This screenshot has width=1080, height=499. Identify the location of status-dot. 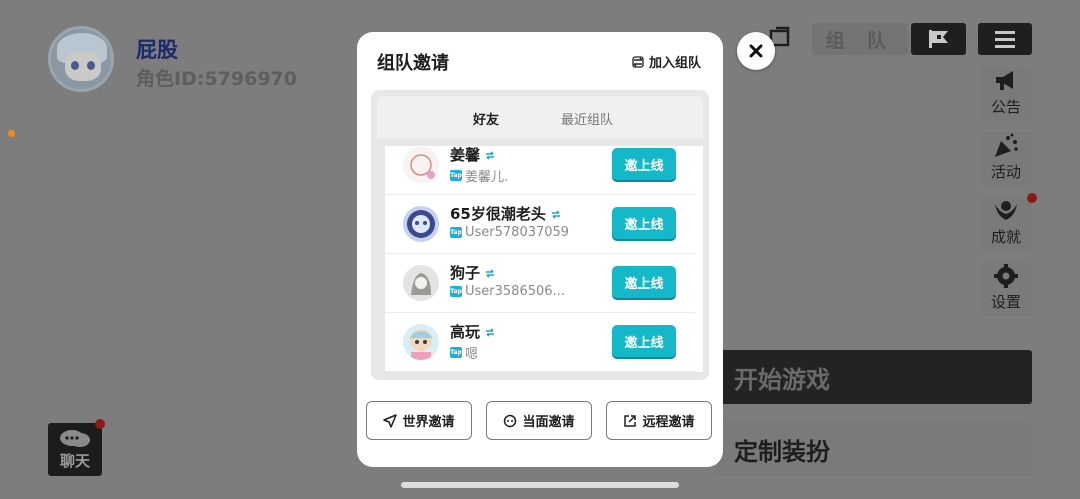
(11, 133).